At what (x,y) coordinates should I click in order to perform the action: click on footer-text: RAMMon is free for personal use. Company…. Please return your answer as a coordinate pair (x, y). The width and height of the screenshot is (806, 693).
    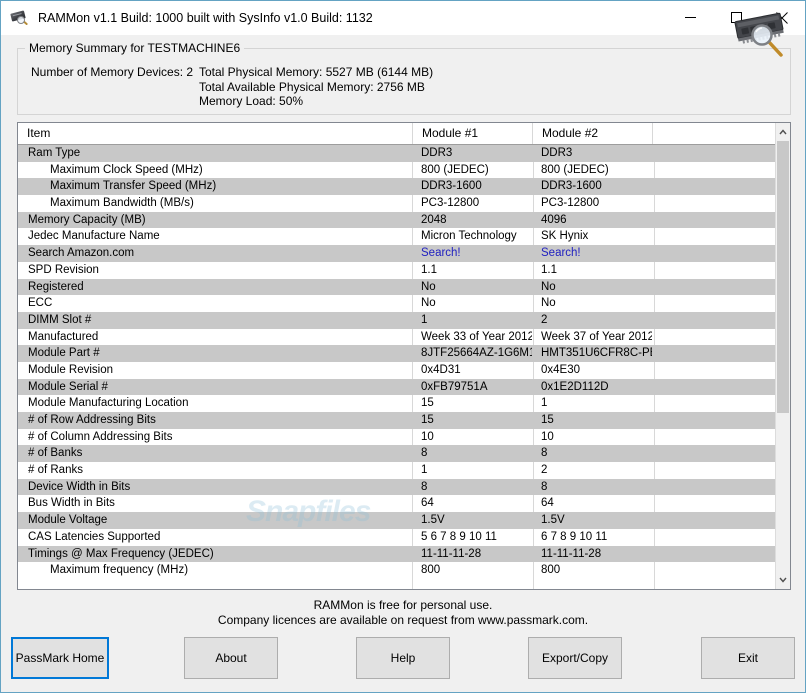
    Looking at the image, I should click on (403, 613).